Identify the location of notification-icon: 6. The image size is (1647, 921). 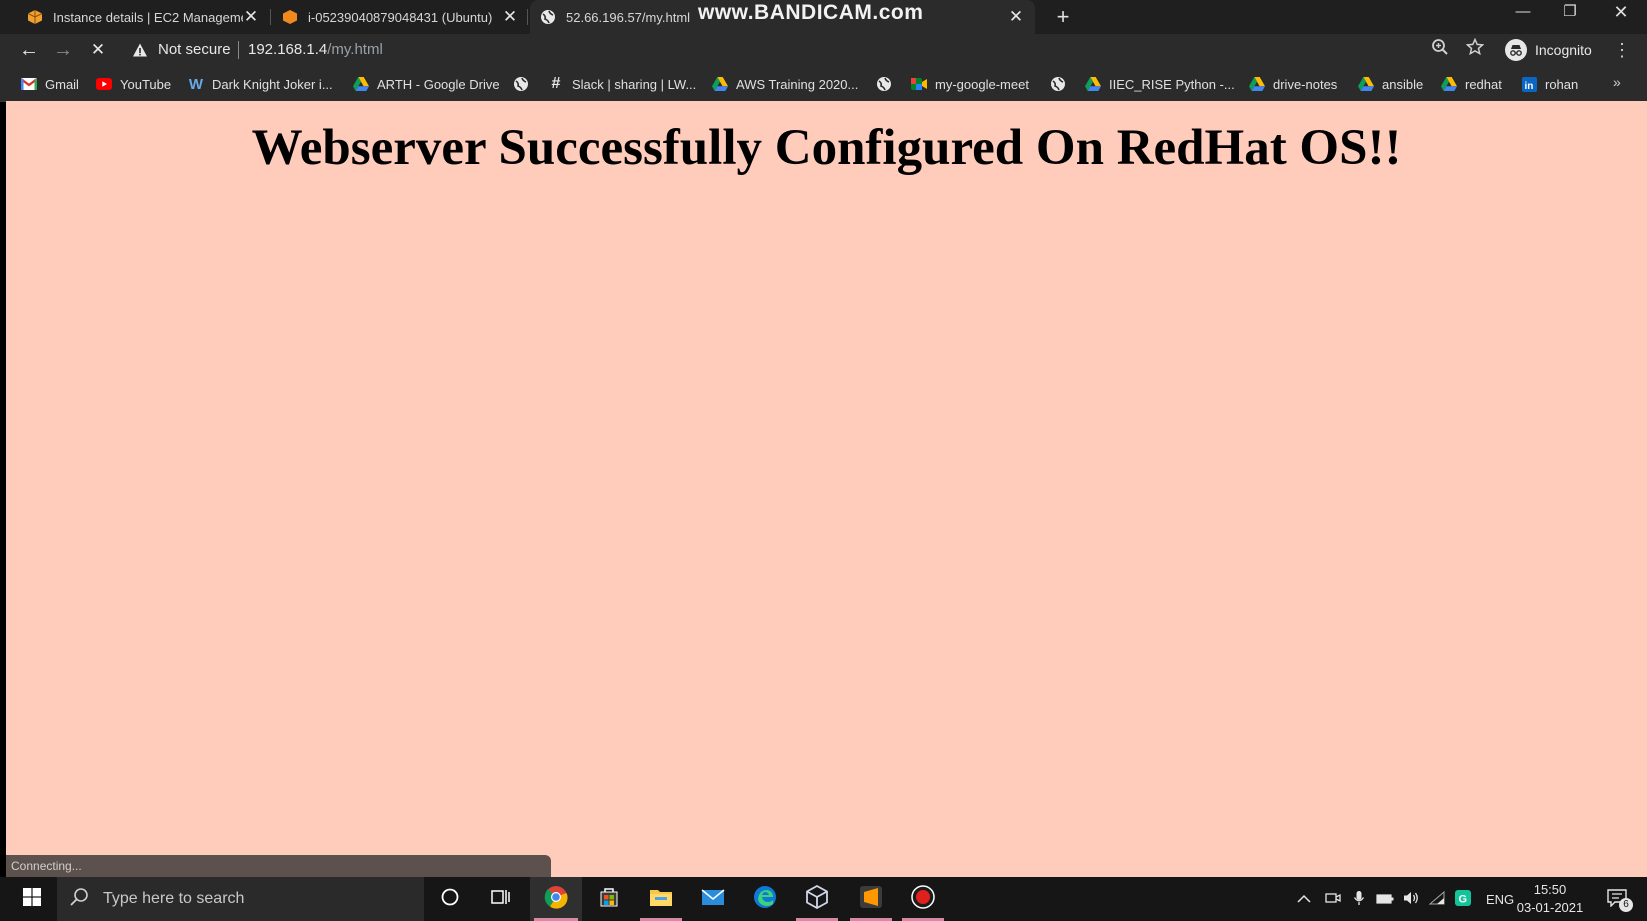
(1620, 900).